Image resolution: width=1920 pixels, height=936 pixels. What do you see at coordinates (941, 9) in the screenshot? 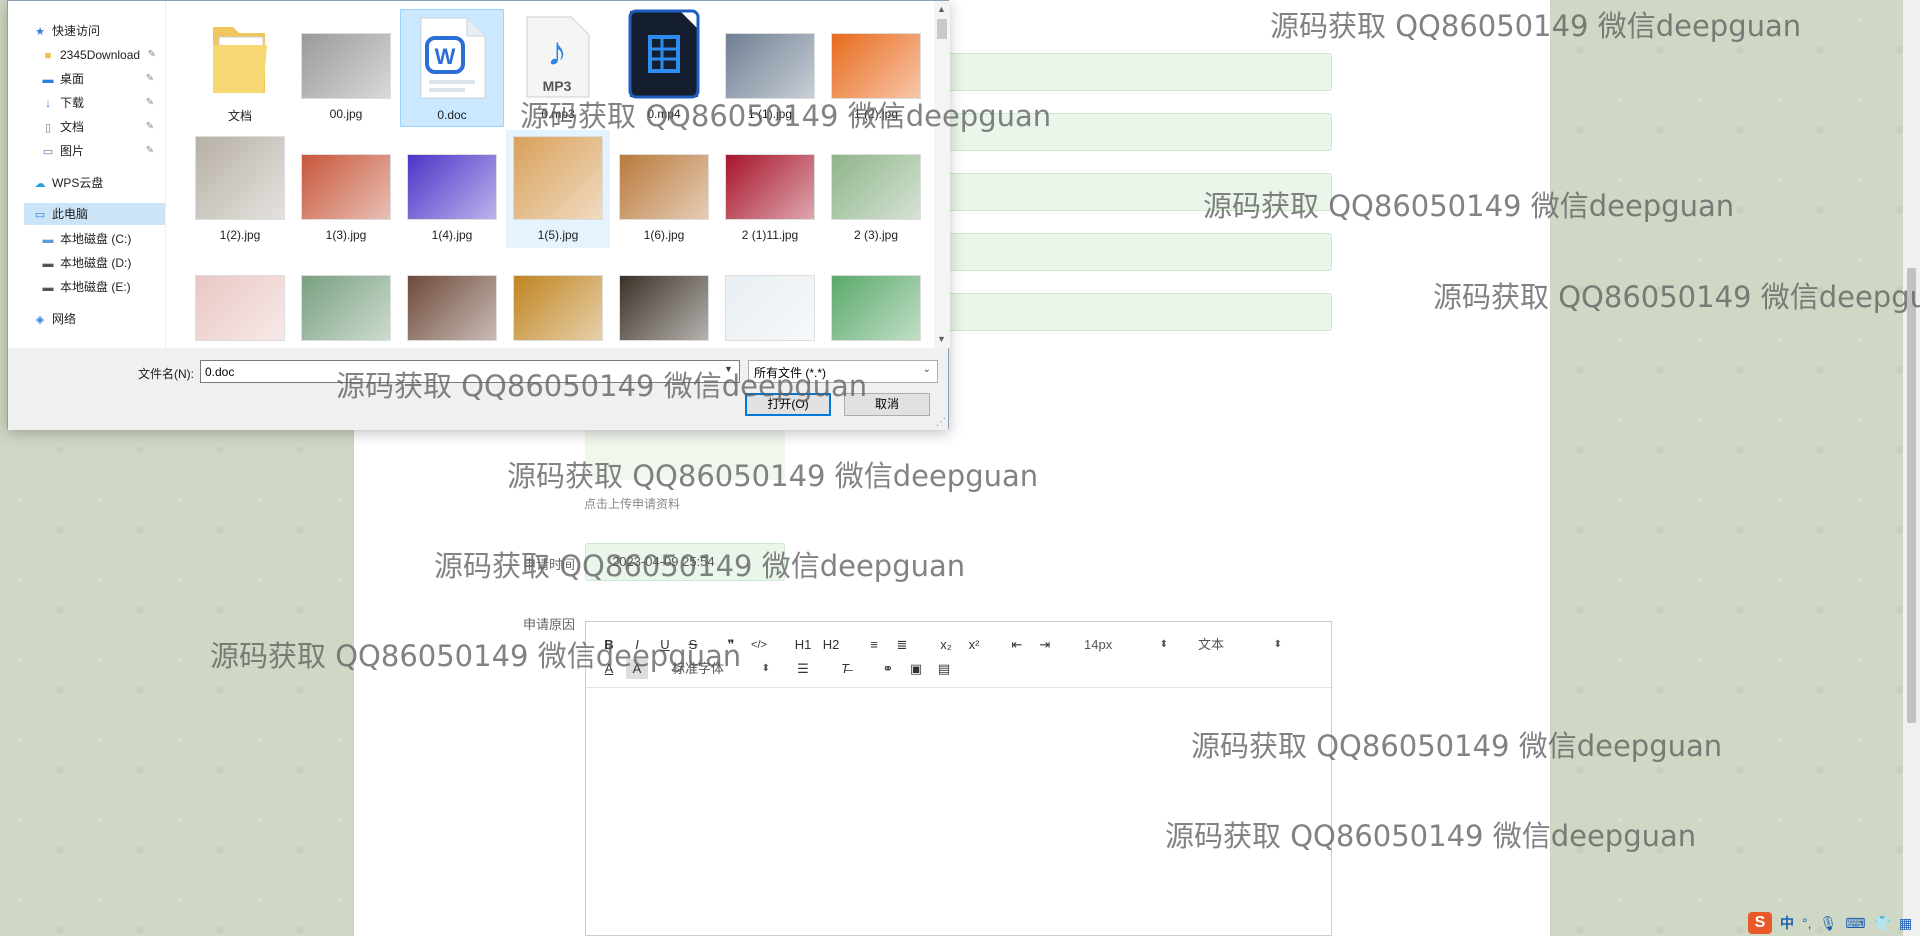
I see `scroll-up-icon: ▲` at bounding box center [941, 9].